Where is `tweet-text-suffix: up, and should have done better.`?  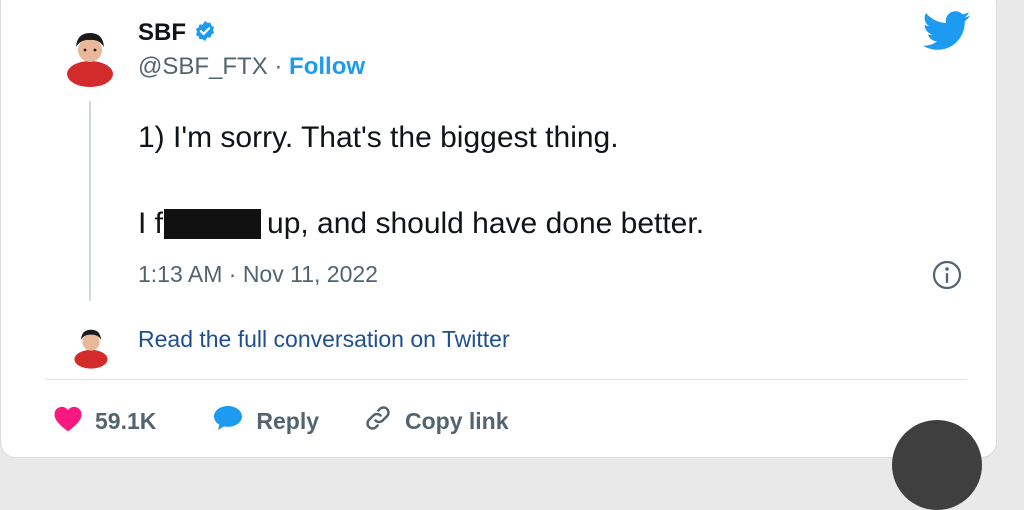 tweet-text-suffix: up, and should have done better. is located at coordinates (486, 223).